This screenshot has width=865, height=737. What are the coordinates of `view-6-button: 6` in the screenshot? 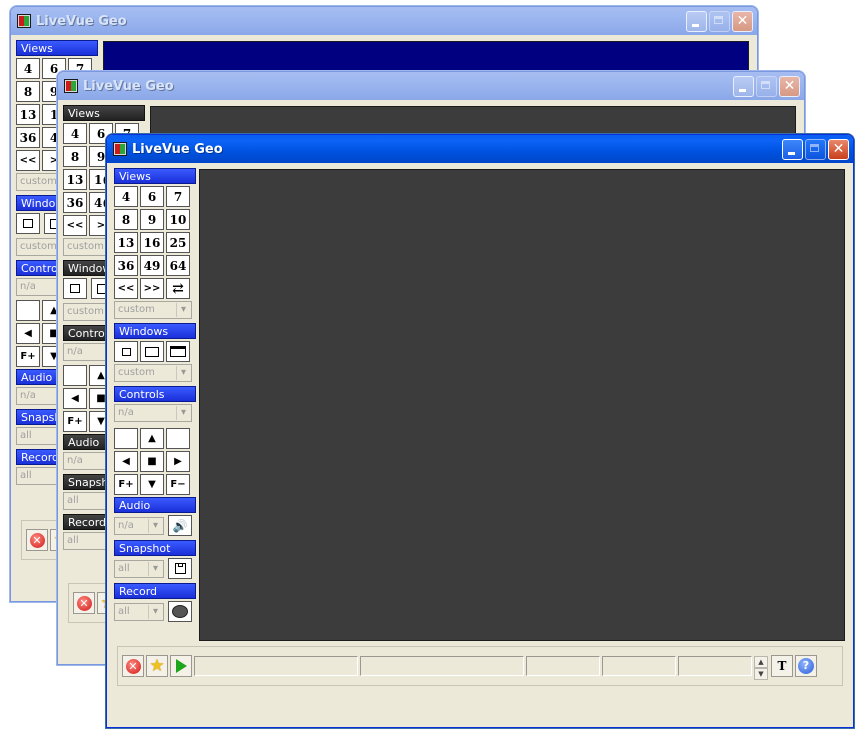 It's located at (152, 196).